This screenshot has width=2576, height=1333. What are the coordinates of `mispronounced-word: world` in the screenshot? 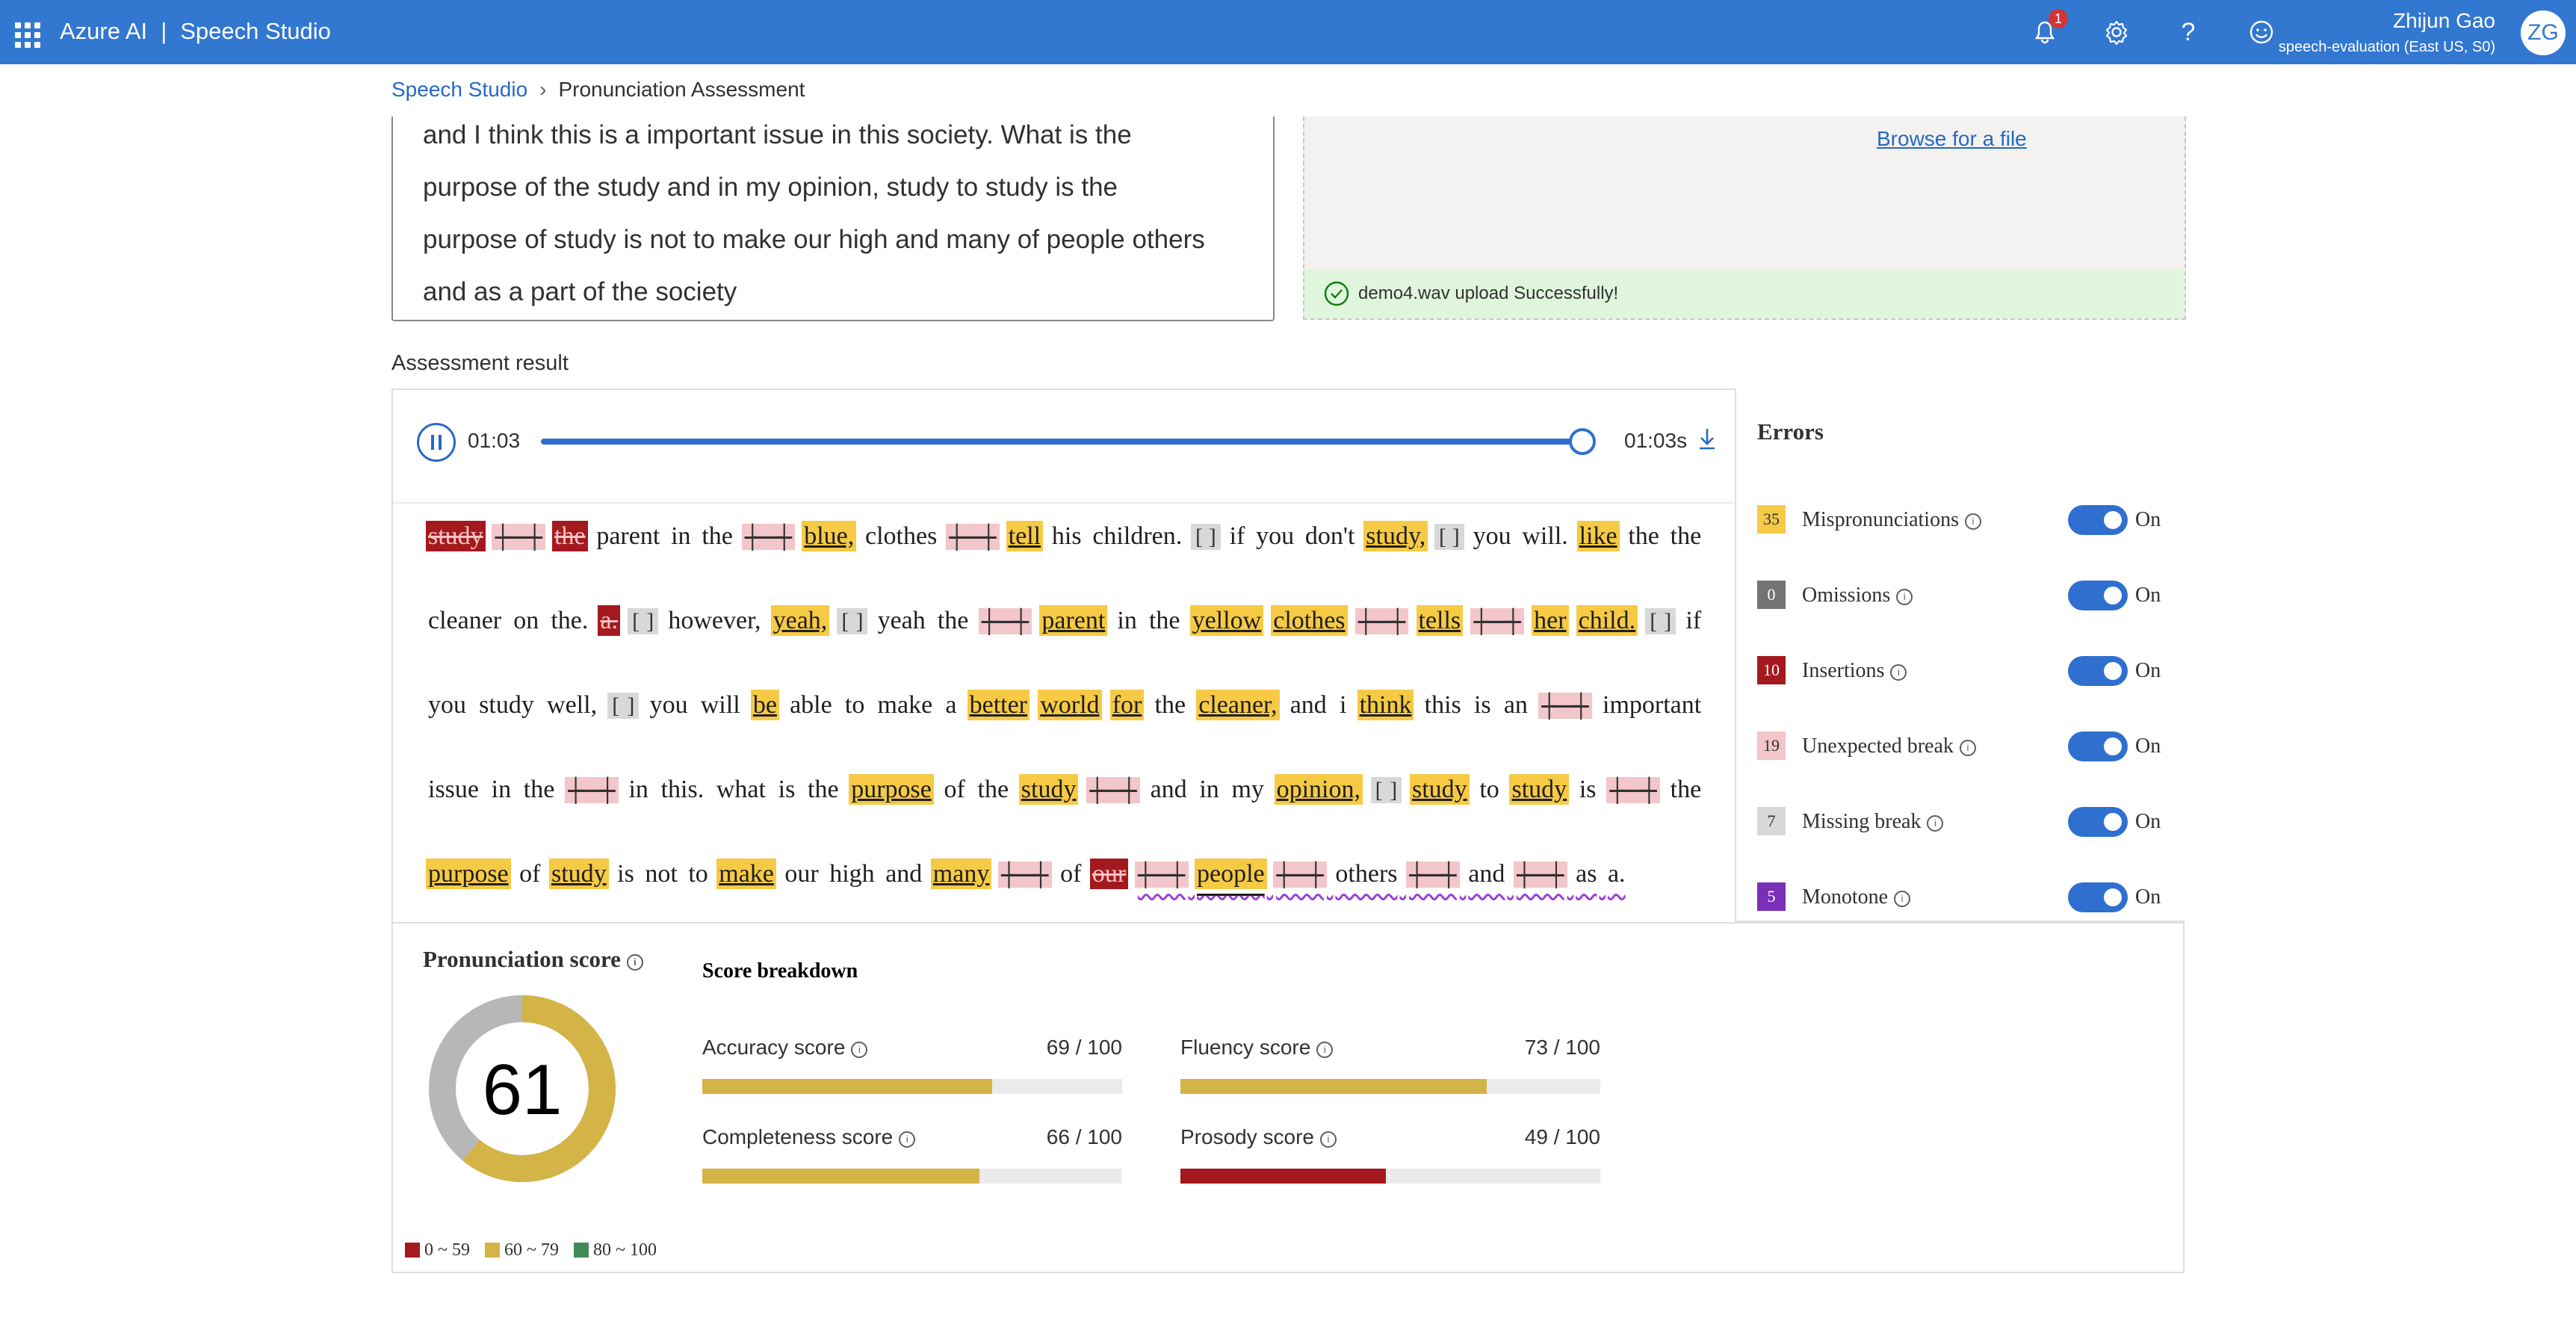 It's located at (1070, 705).